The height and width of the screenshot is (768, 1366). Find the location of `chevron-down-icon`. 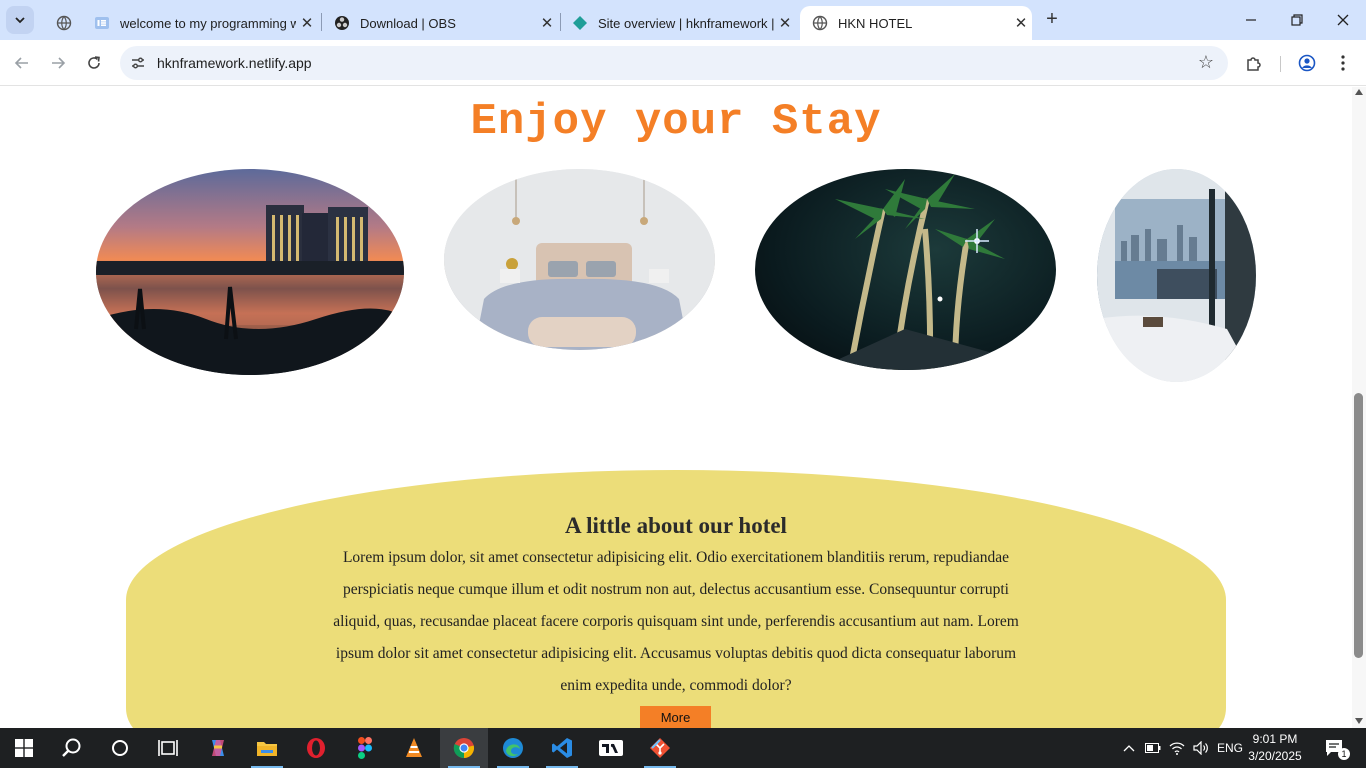

chevron-down-icon is located at coordinates (20, 20).